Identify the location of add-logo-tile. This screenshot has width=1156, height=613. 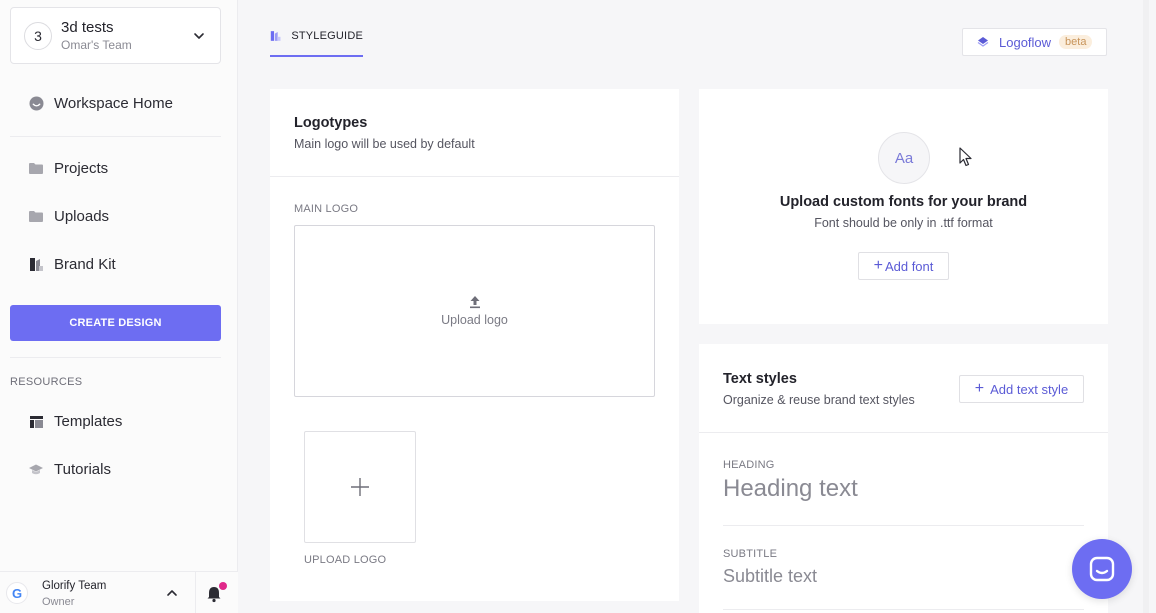
(360, 487).